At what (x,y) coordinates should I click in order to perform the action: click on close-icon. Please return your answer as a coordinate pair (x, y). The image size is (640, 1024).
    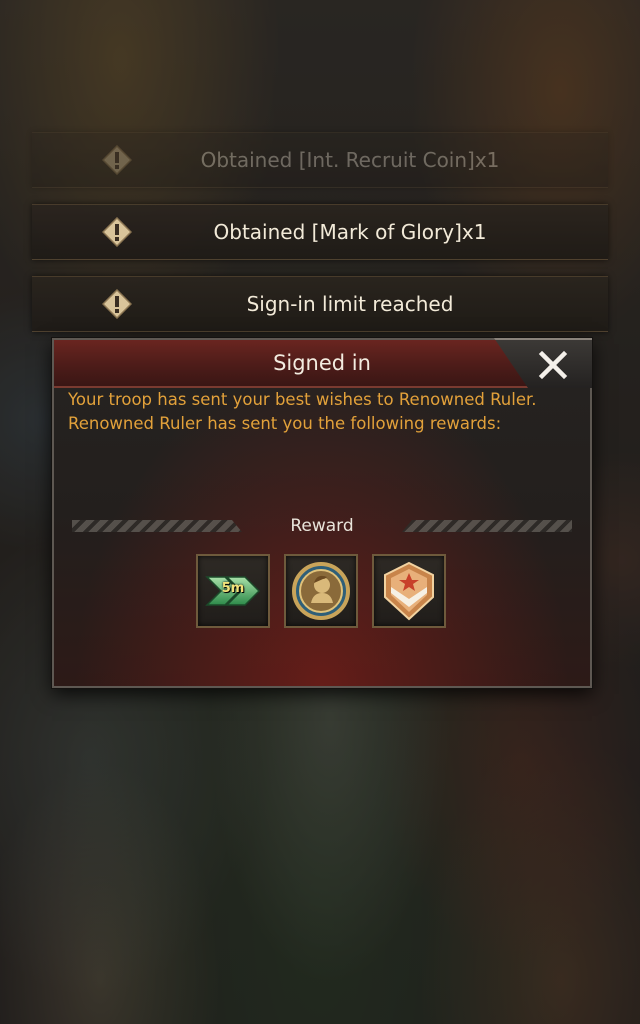
    Looking at the image, I should click on (553, 365).